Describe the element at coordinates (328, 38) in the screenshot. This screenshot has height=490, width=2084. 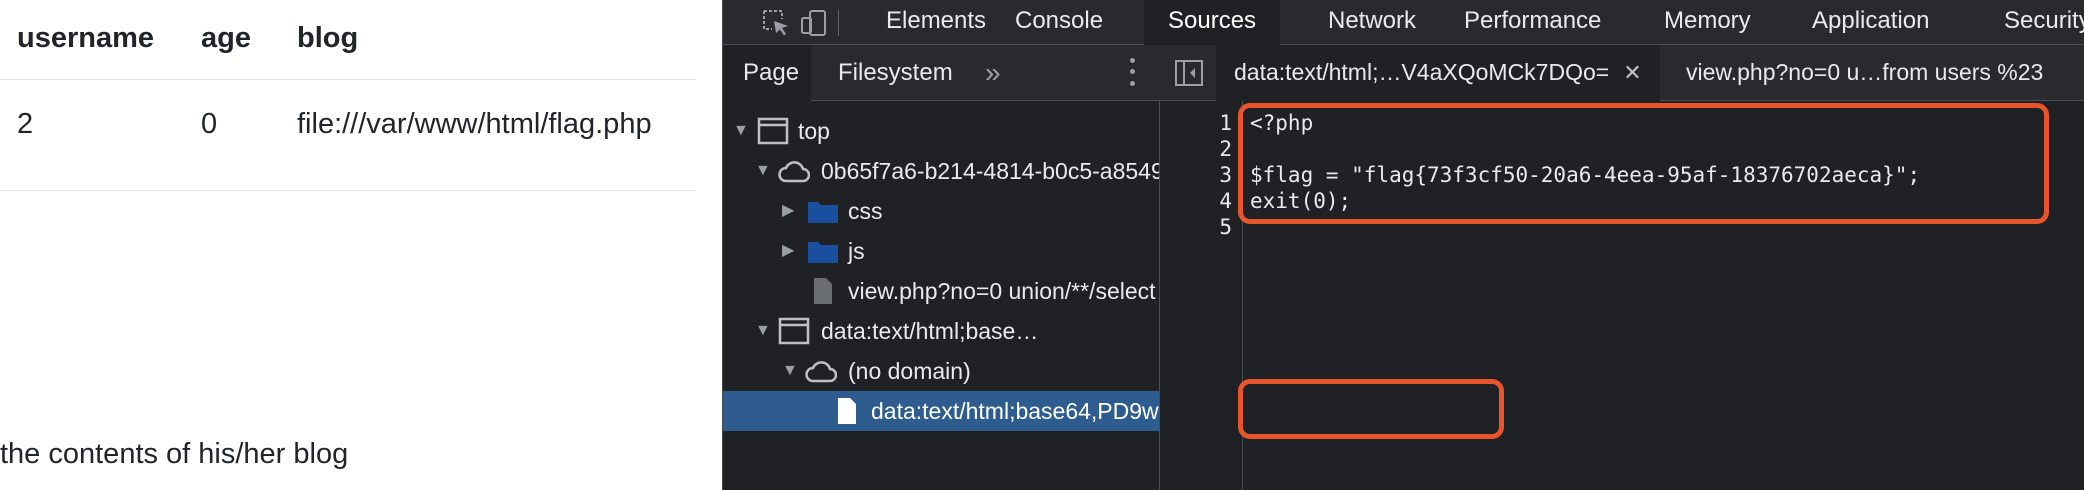
I see `header-blog: blog` at that location.